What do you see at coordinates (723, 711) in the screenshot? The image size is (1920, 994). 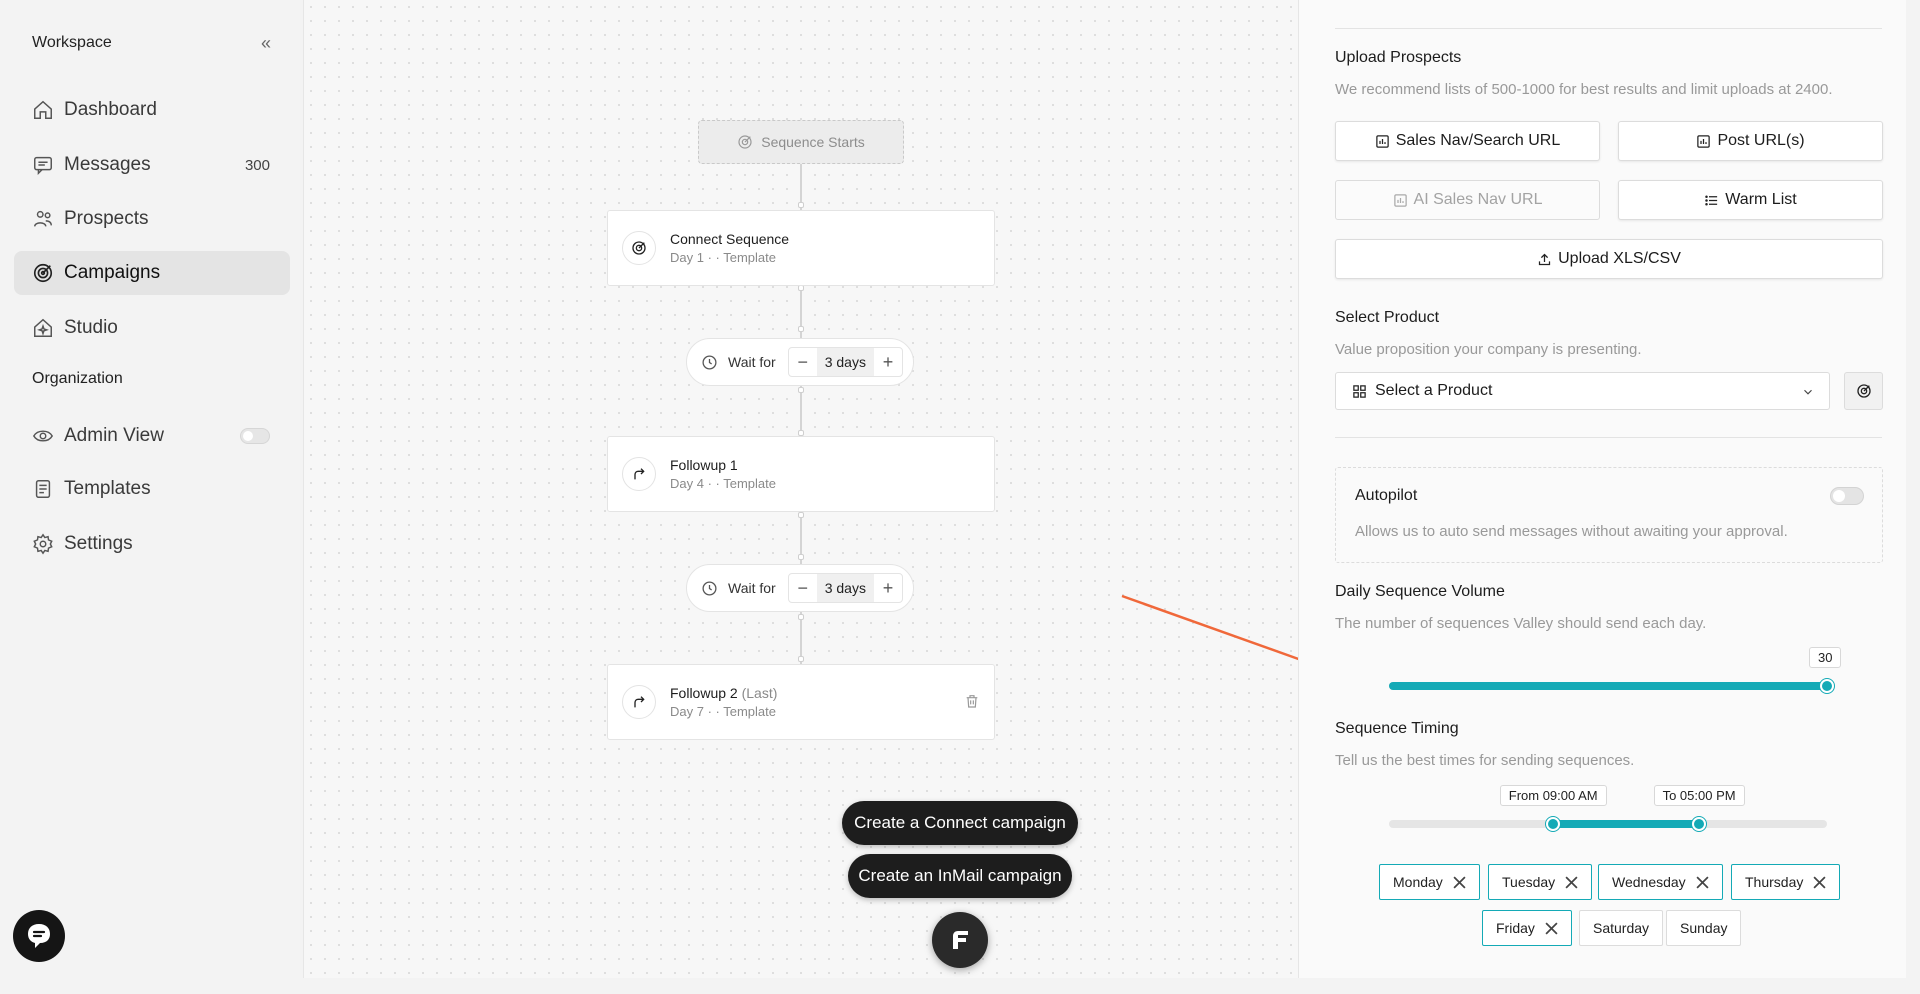 I see `step-subtitle: Day 7 · · Template` at bounding box center [723, 711].